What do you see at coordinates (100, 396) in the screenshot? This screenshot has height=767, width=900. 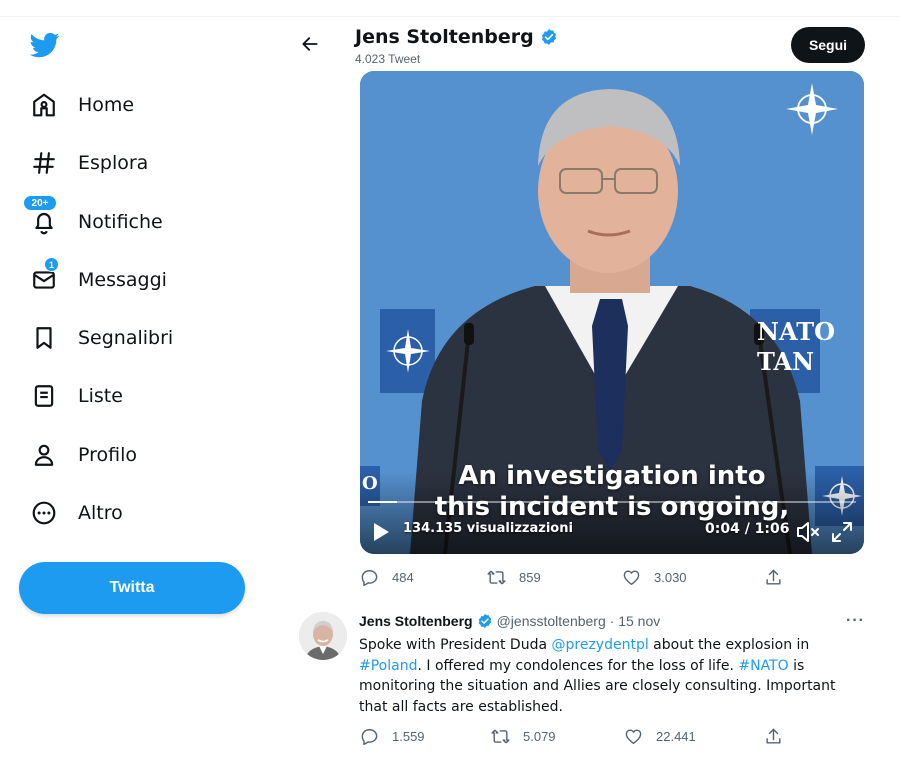 I see `sidebar-item-label: Liste` at bounding box center [100, 396].